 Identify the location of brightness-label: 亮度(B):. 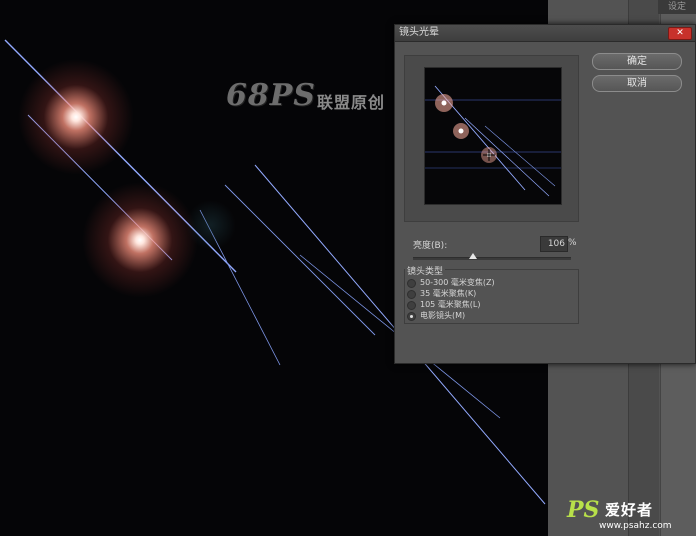
(430, 246).